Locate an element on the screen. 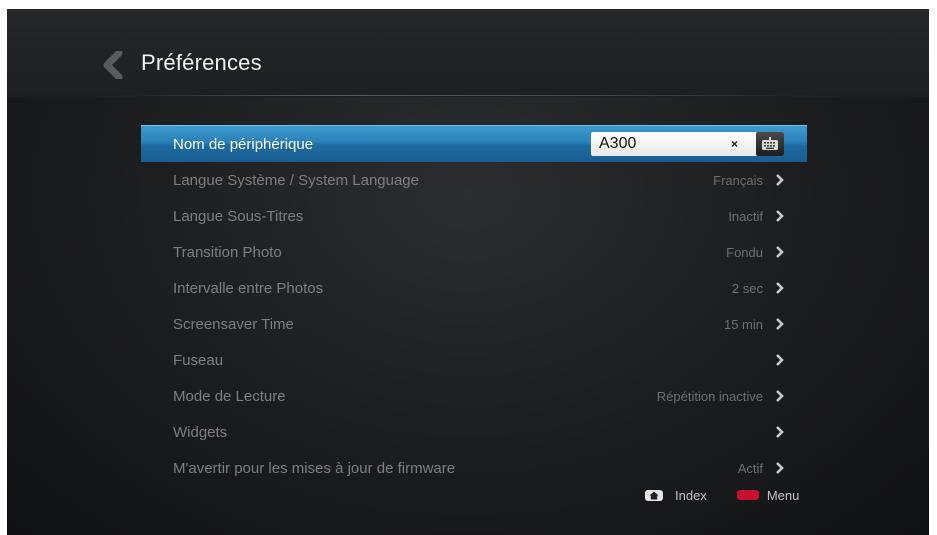  clear-icon: × is located at coordinates (734, 144).